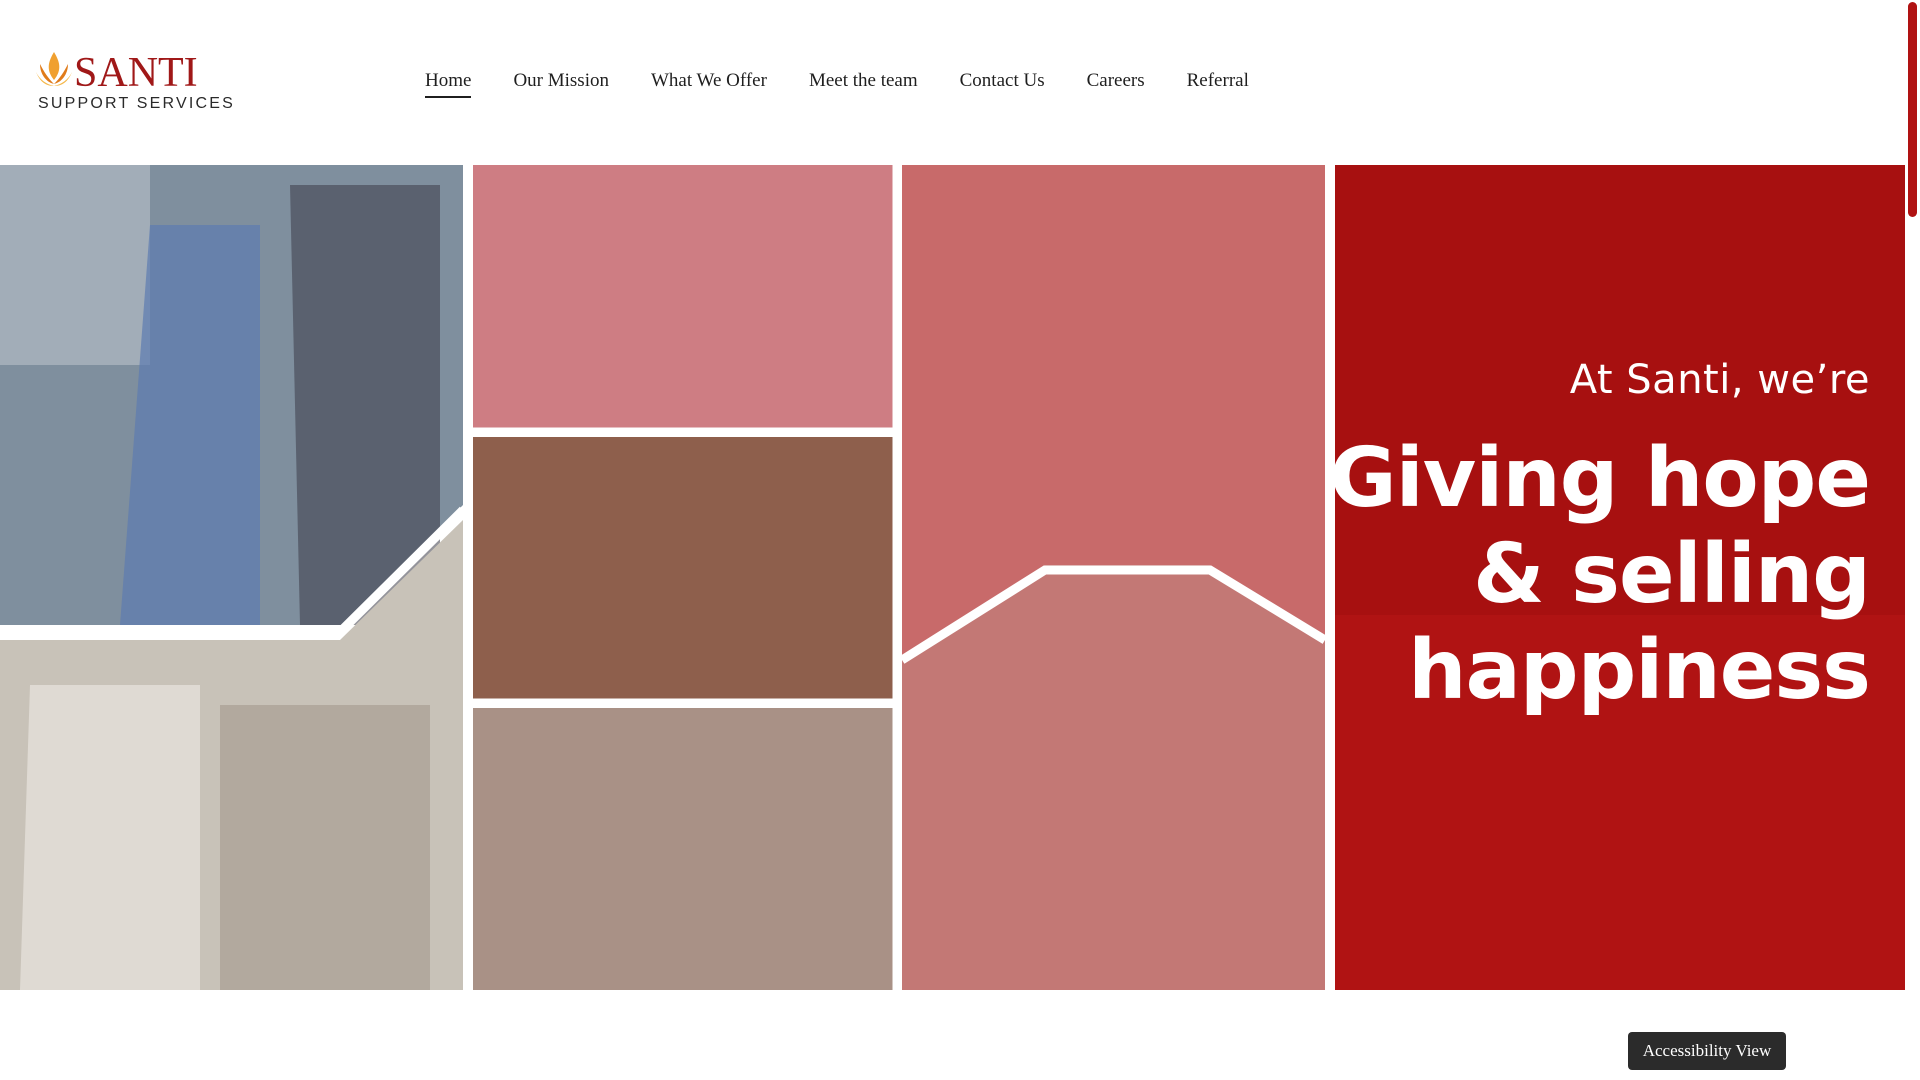 The width and height of the screenshot is (1920, 1080). What do you see at coordinates (863, 84) in the screenshot?
I see `nav-meet-the-team: Meet the team` at bounding box center [863, 84].